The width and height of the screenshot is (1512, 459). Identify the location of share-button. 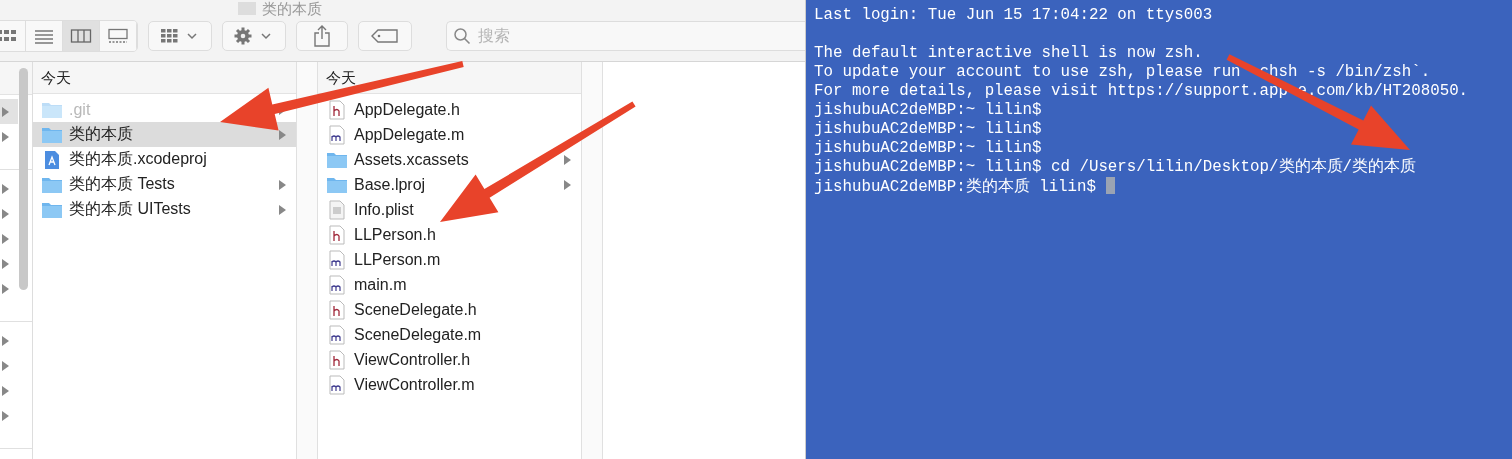
(322, 35).